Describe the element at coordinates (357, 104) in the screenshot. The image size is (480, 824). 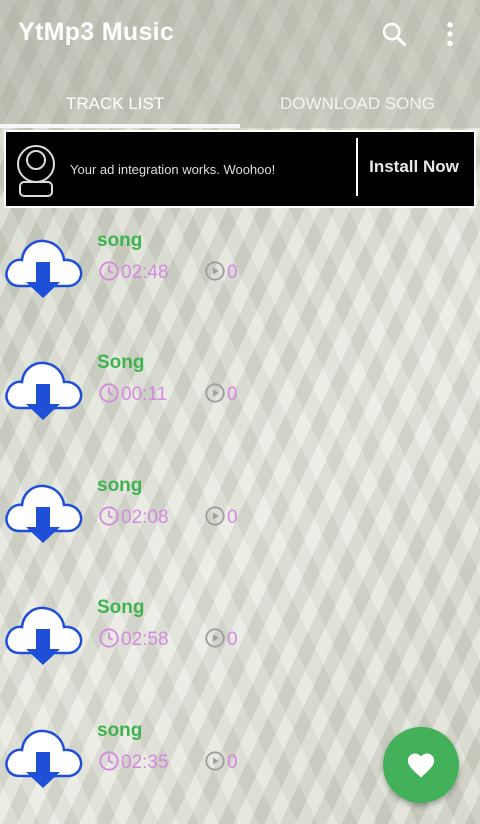
I see `tab-download-song: DOWNLOAD SONG` at that location.